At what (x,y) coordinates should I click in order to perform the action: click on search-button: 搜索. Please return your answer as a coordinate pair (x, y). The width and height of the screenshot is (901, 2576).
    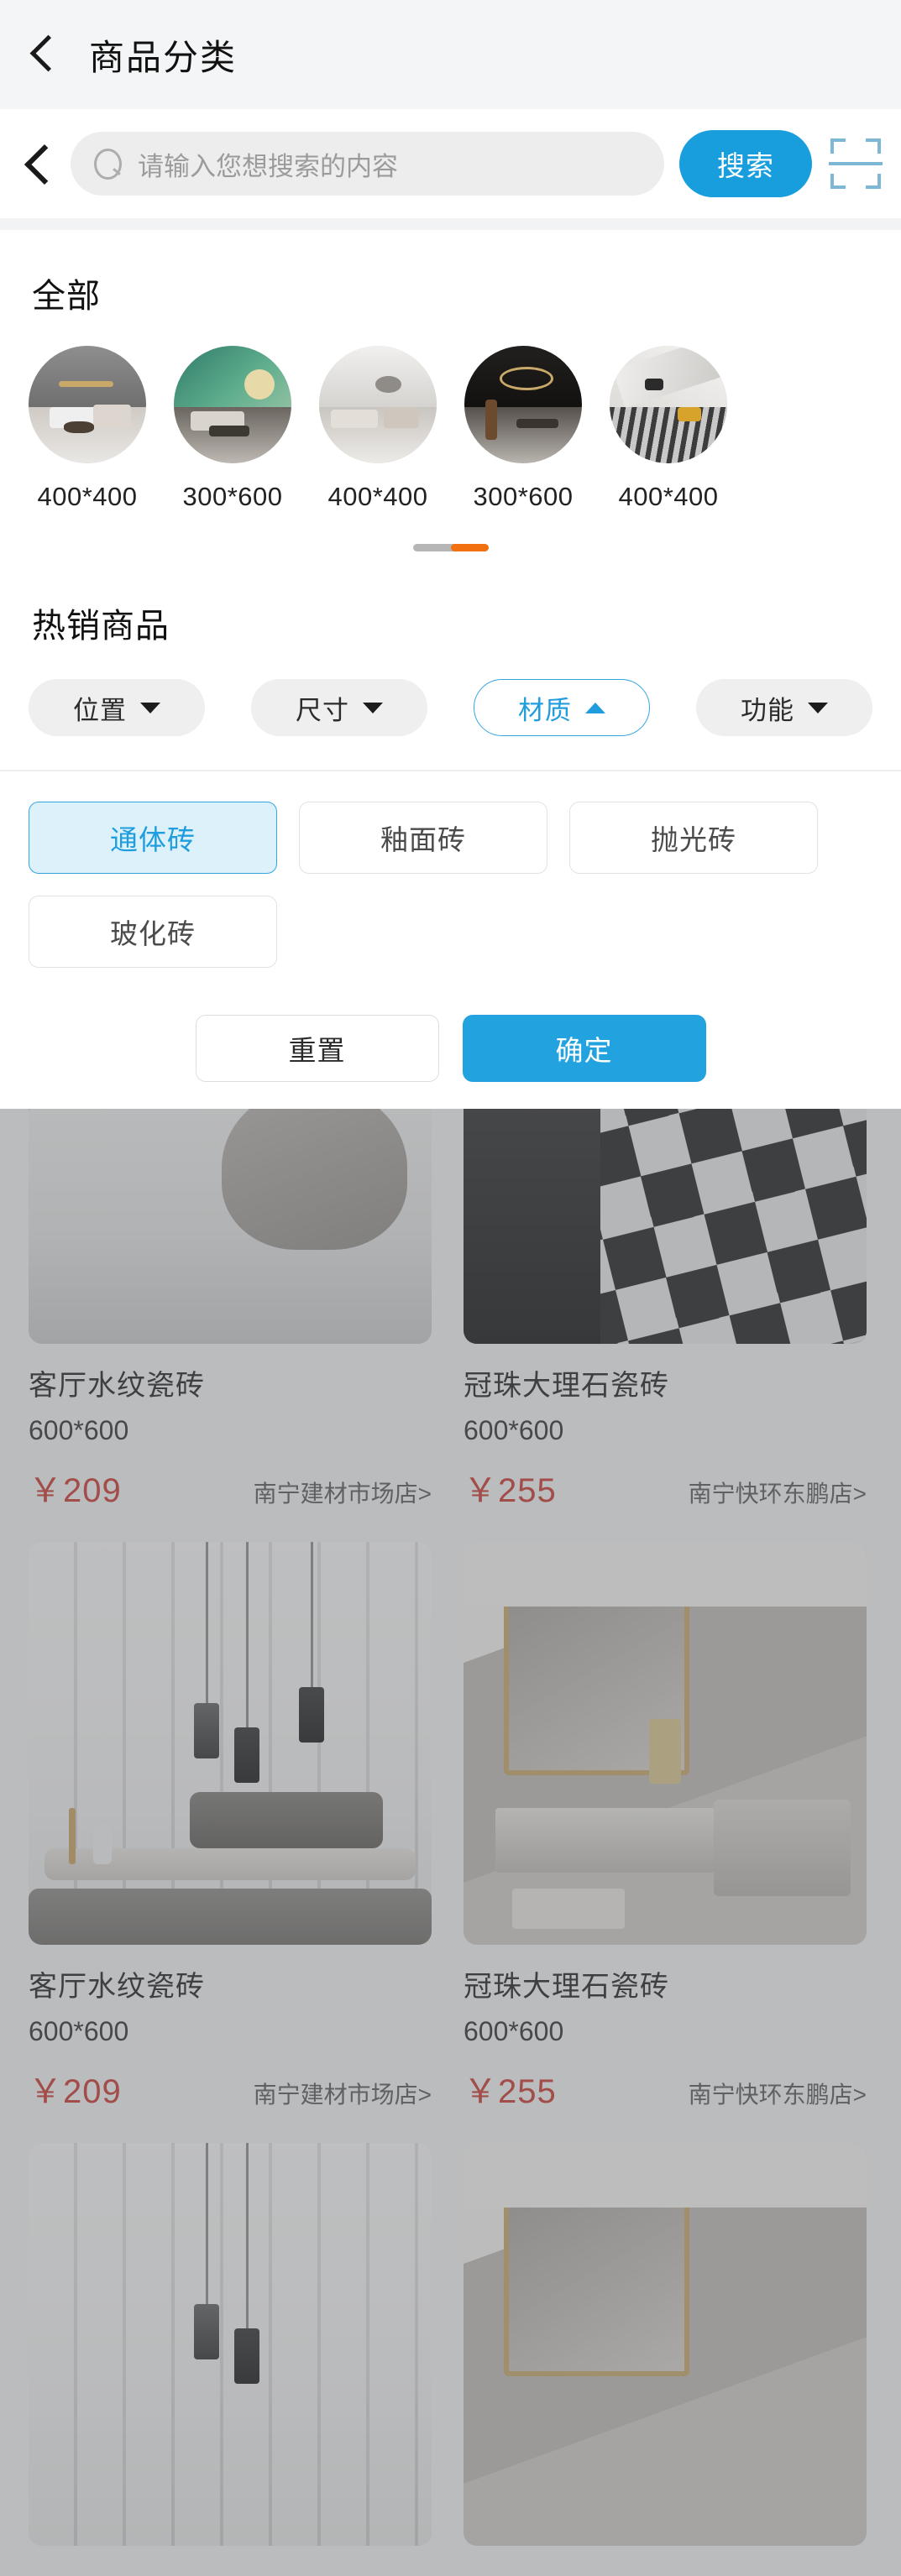
    Looking at the image, I should click on (745, 163).